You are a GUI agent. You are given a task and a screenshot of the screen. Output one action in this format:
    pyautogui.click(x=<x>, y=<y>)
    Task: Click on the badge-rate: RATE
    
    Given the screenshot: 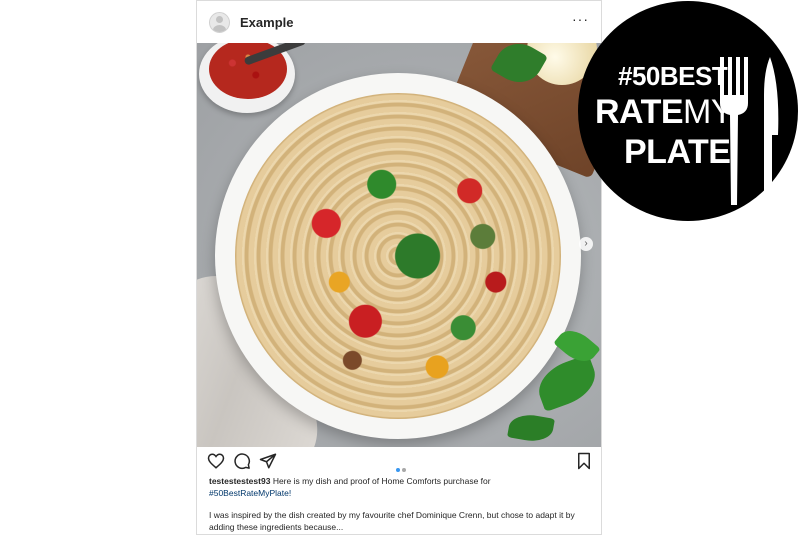 What is the action you would take?
    pyautogui.click(x=639, y=112)
    